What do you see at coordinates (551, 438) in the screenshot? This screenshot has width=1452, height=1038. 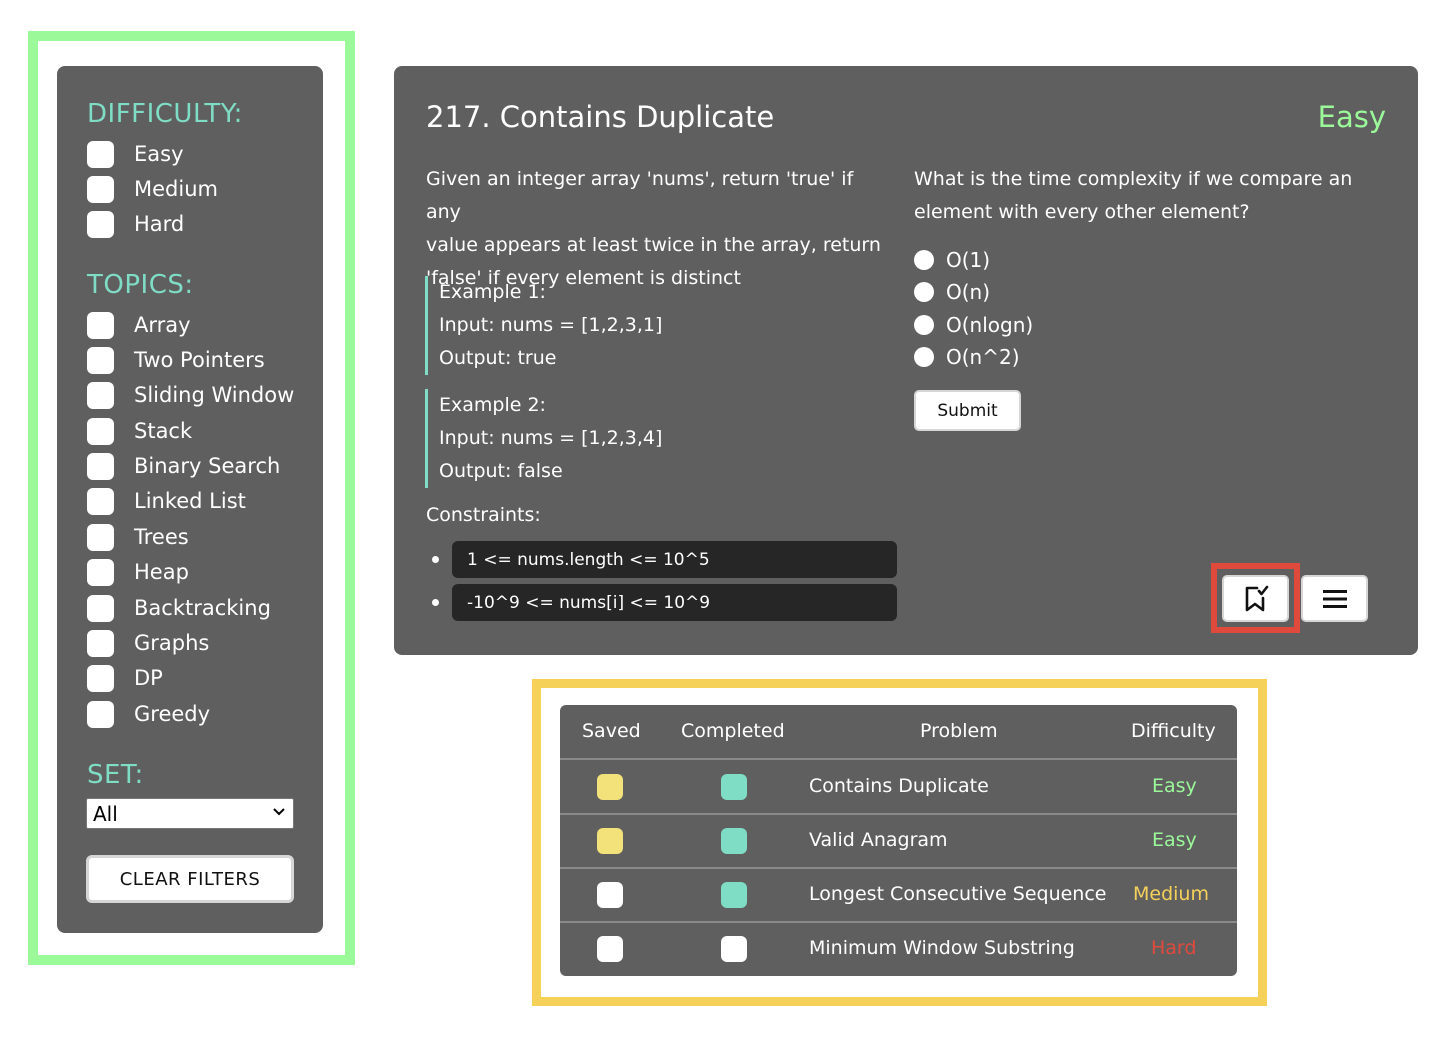 I see `example-input: Input: nums = [1,2,3,4]` at bounding box center [551, 438].